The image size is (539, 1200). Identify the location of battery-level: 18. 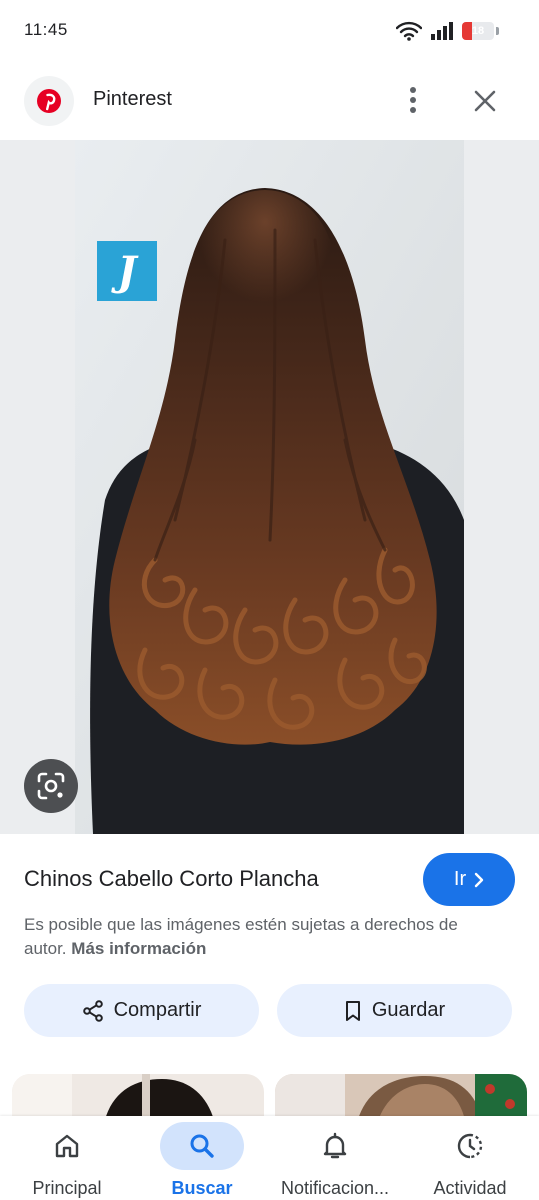
(478, 31).